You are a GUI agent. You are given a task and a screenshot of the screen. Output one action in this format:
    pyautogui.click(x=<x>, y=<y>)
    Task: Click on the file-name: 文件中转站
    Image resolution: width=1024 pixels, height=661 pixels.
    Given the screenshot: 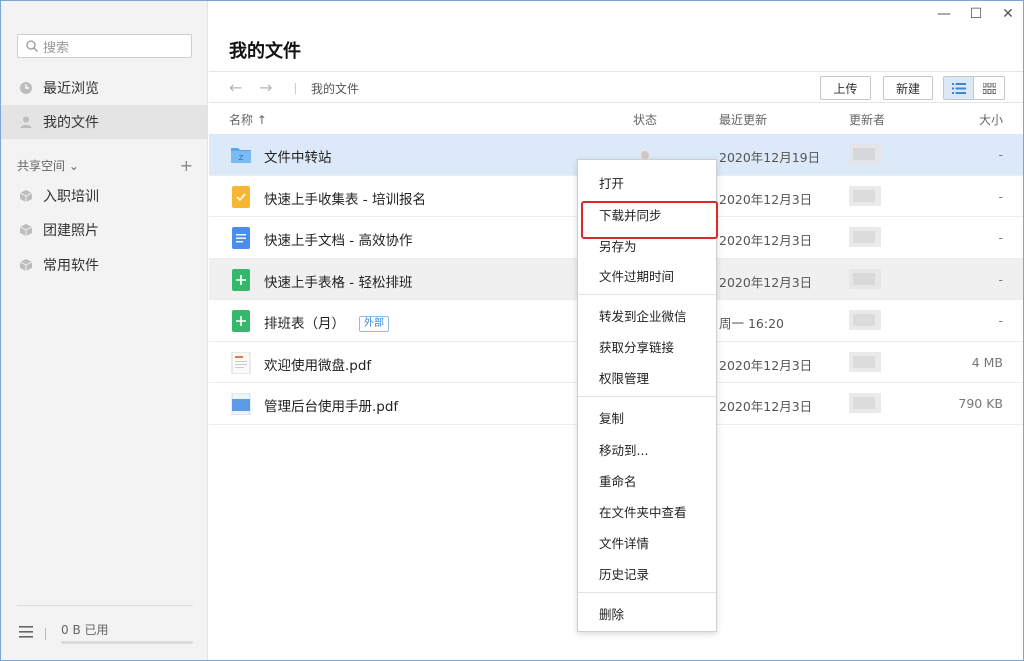 What is the action you would take?
    pyautogui.click(x=298, y=158)
    